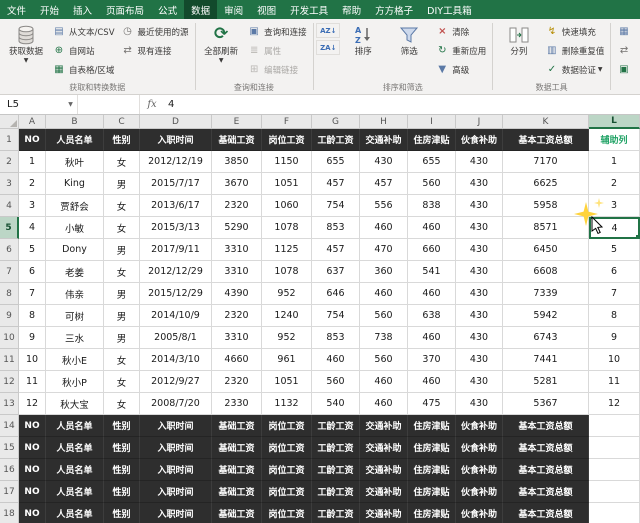 This screenshot has width=640, height=523. I want to click on cell-F7: 1078, so click(287, 272).